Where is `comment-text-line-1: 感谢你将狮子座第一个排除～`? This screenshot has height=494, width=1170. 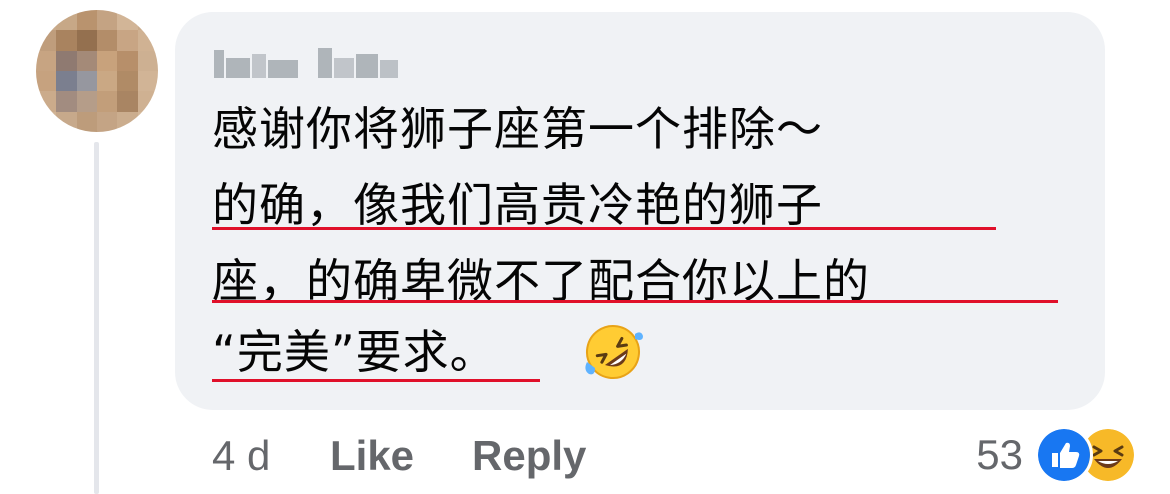
comment-text-line-1: 感谢你将狮子座第一个排除～ is located at coordinates (517, 129).